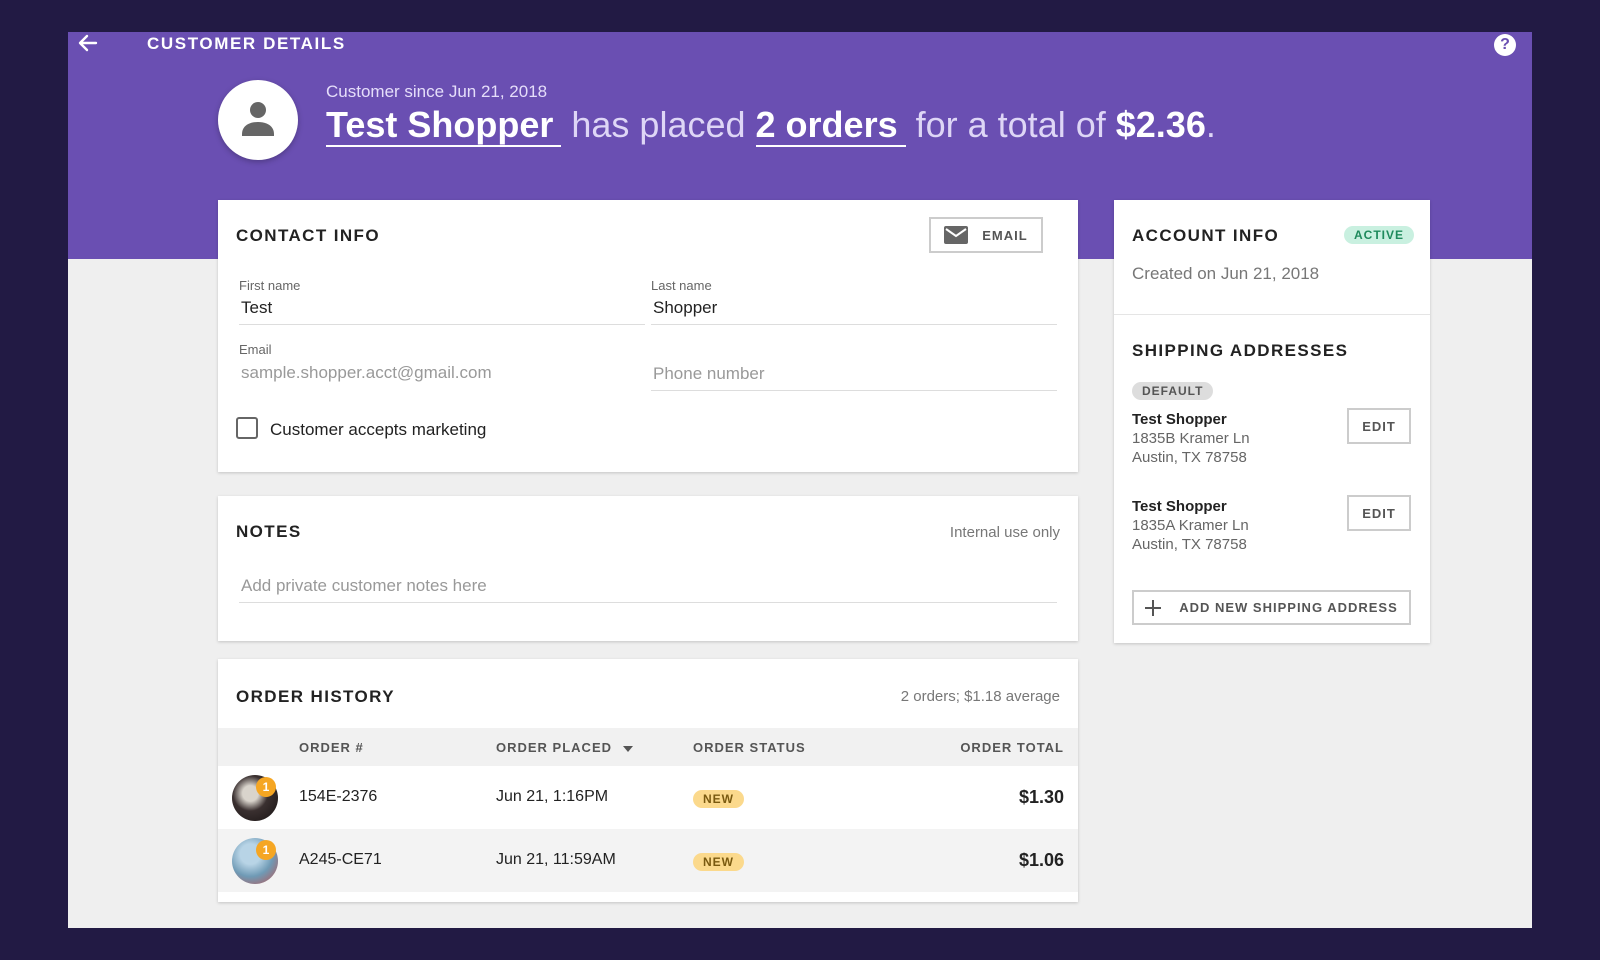 Image resolution: width=1600 pixels, height=960 pixels. I want to click on add-shipping-address-label: ADD NEW SHIPPING ADDRESS, so click(1288, 607).